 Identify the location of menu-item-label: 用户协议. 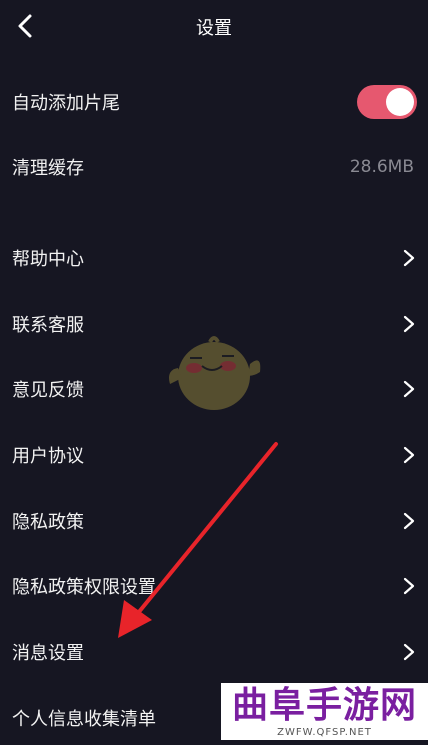
(48, 456).